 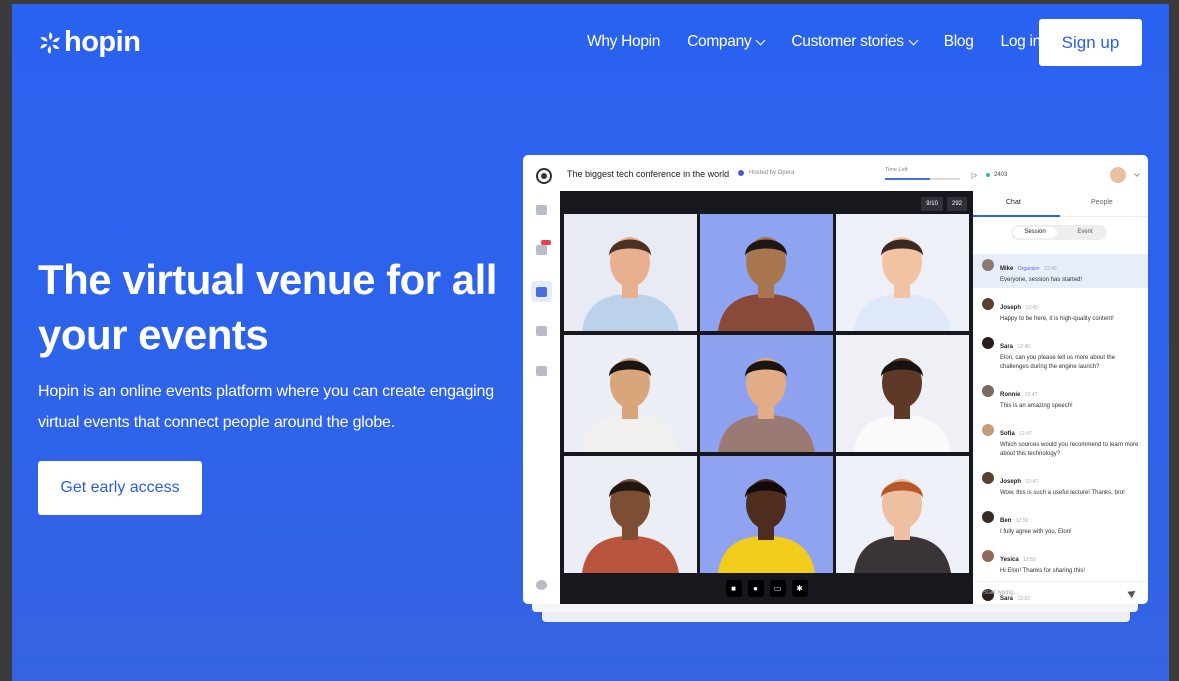 What do you see at coordinates (544, 176) in the screenshot?
I see `app-logo-icon` at bounding box center [544, 176].